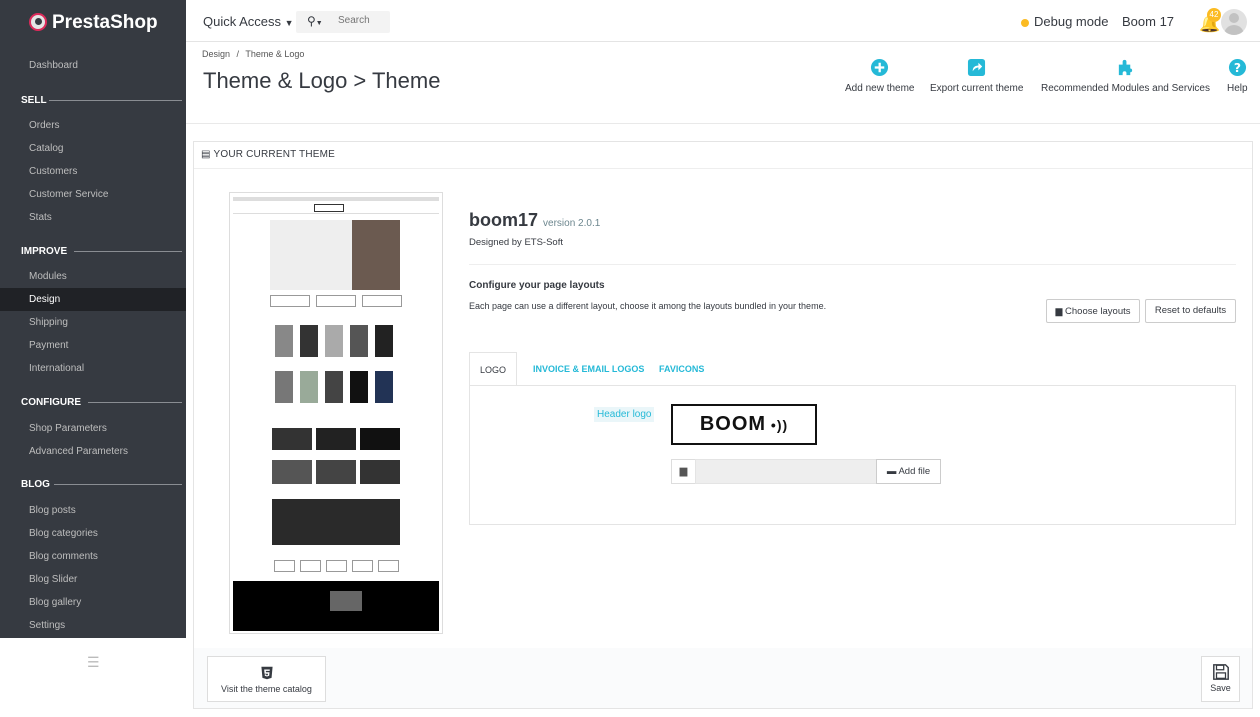 Image resolution: width=1260 pixels, height=717 pixels. Describe the element at coordinates (289, 23) in the screenshot. I see `caret-down-icon: ▼` at that location.